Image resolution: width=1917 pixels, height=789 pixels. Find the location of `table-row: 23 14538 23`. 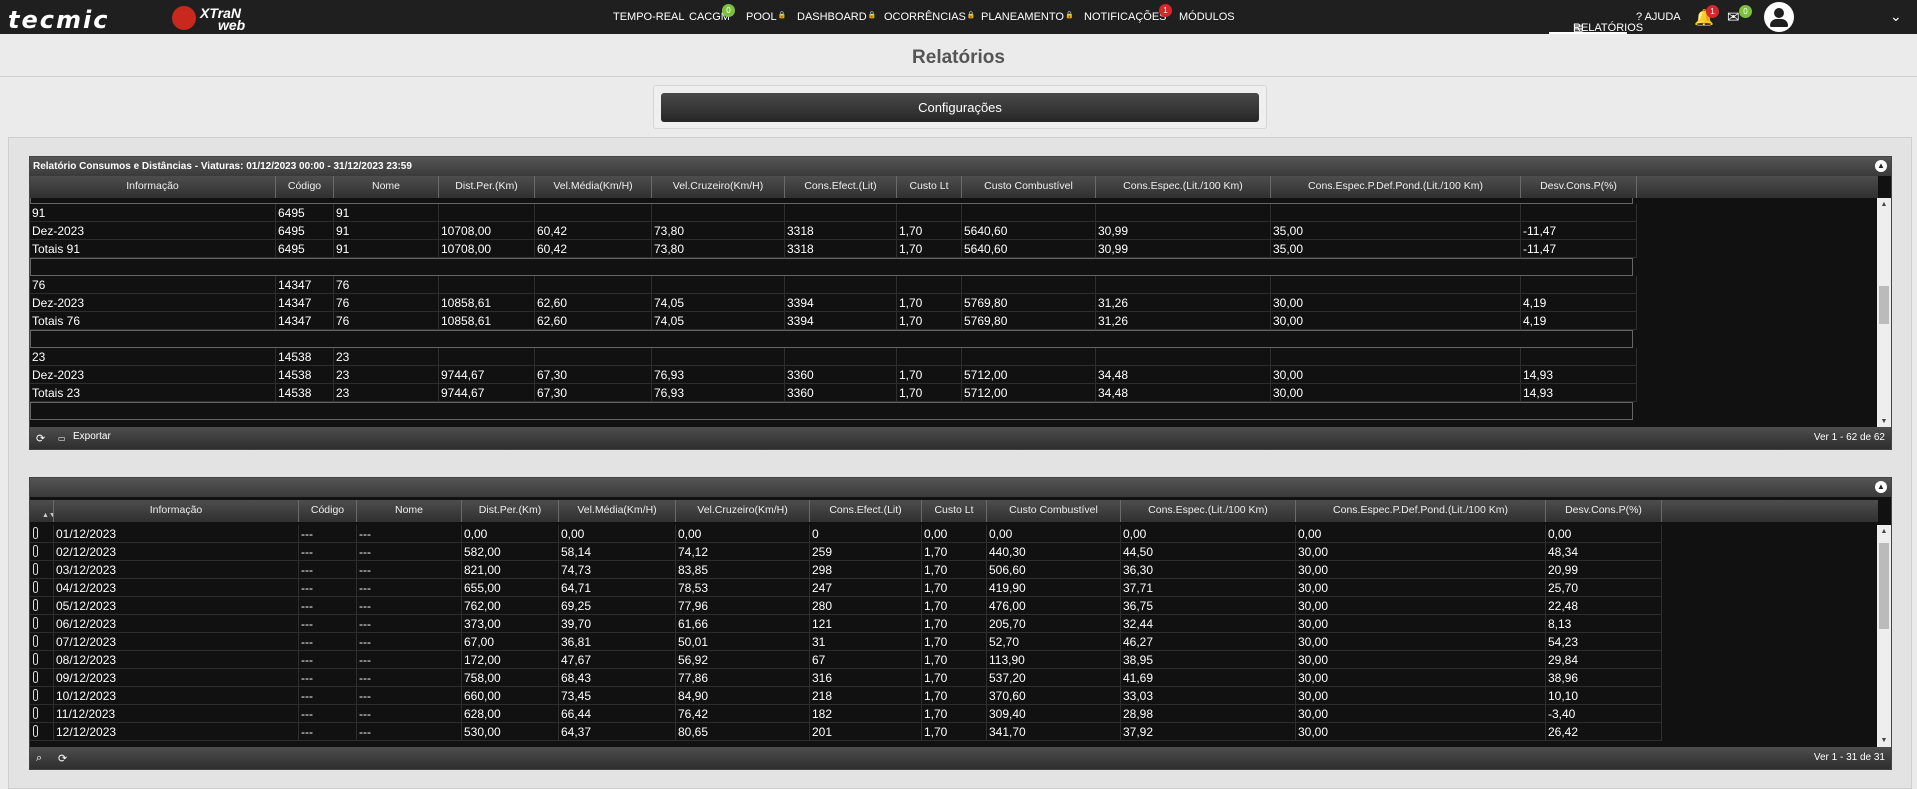

table-row: 23 14538 23 is located at coordinates (833, 357).